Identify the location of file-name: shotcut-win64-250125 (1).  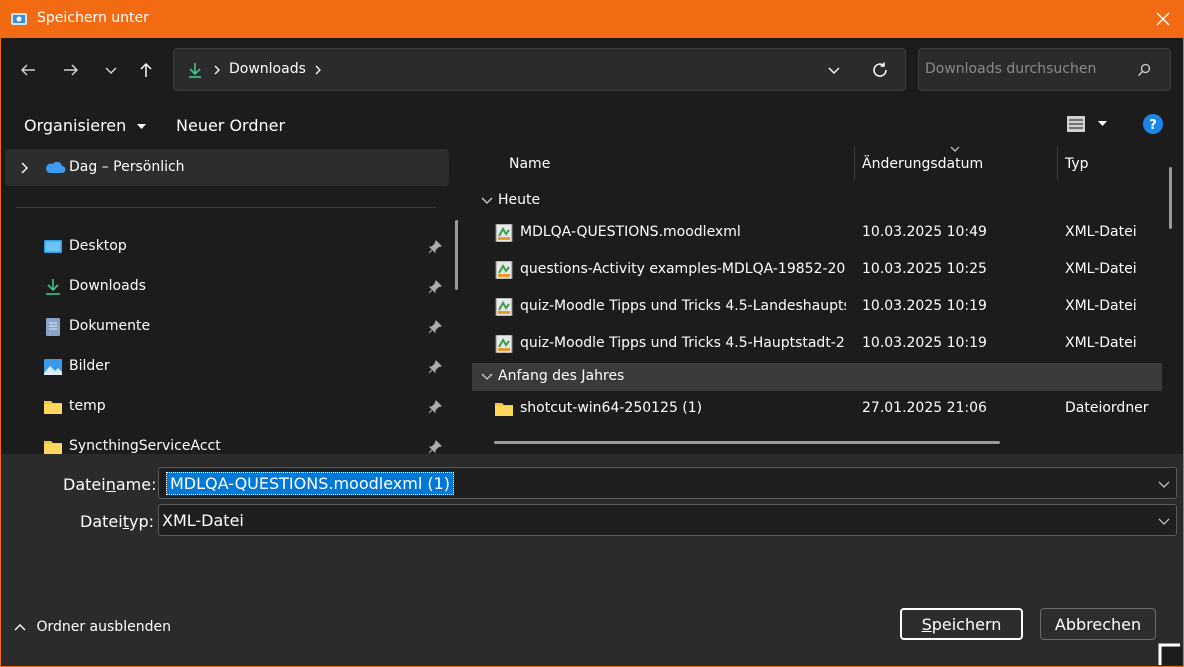
(611, 408).